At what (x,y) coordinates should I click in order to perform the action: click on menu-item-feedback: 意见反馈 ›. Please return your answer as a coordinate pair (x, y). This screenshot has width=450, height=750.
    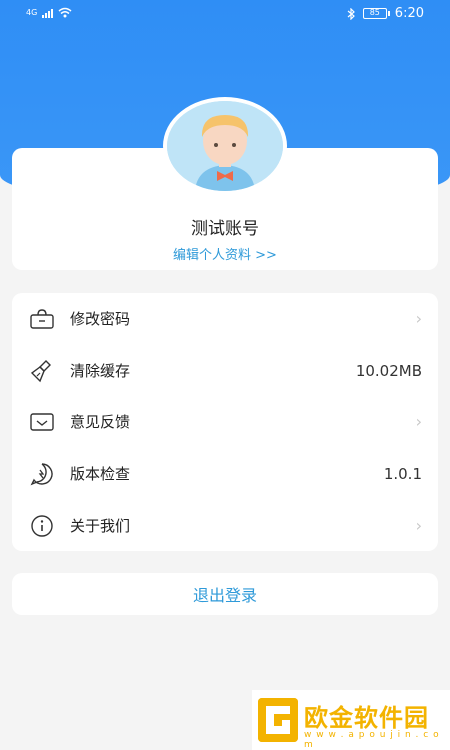
    Looking at the image, I should click on (225, 421).